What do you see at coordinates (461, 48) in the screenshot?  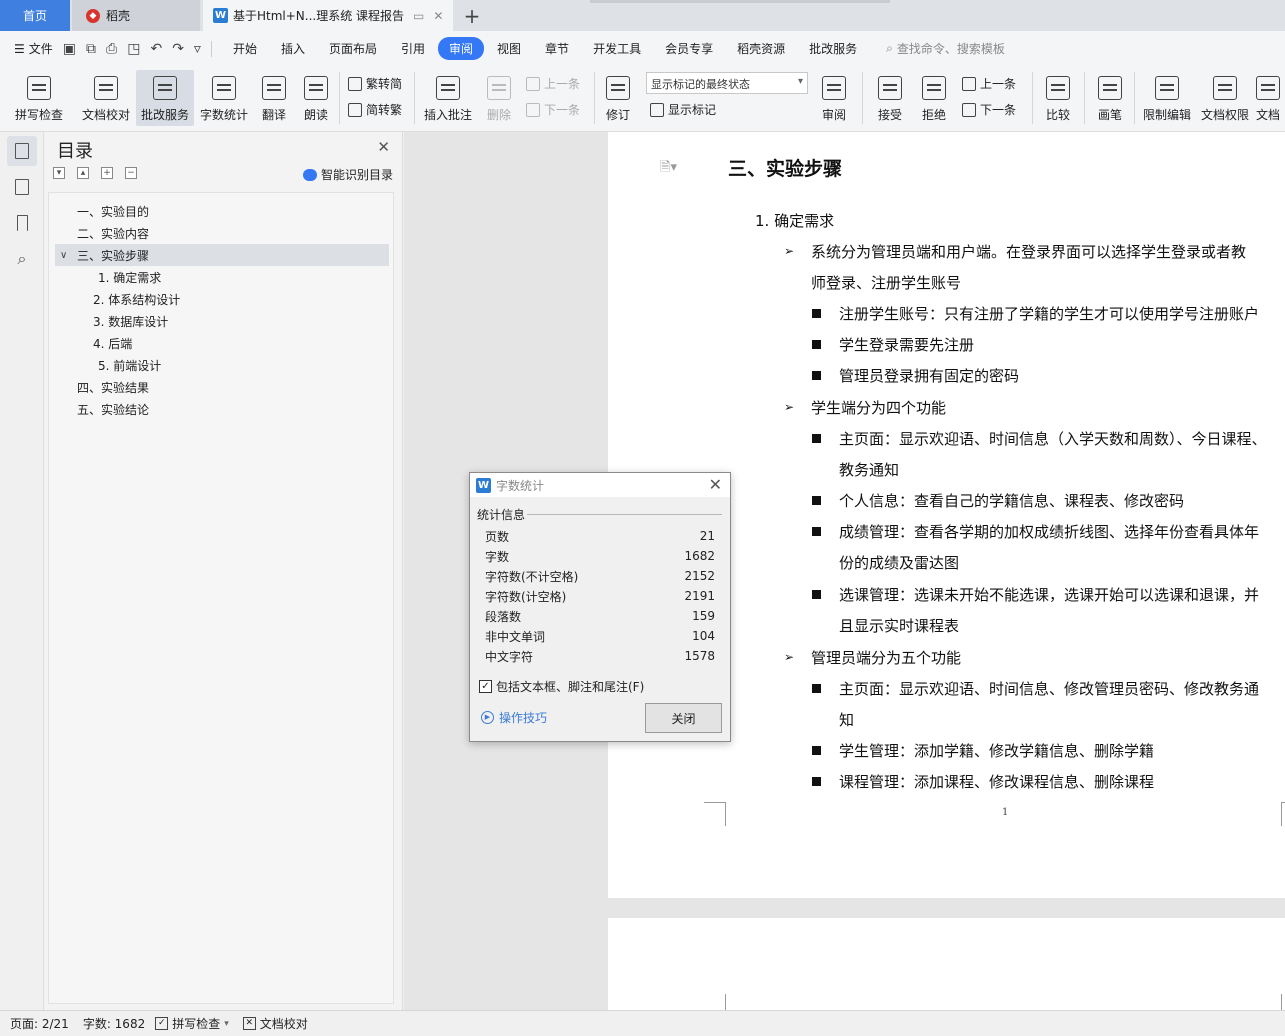 I see `menu-tab-review: 审阅` at bounding box center [461, 48].